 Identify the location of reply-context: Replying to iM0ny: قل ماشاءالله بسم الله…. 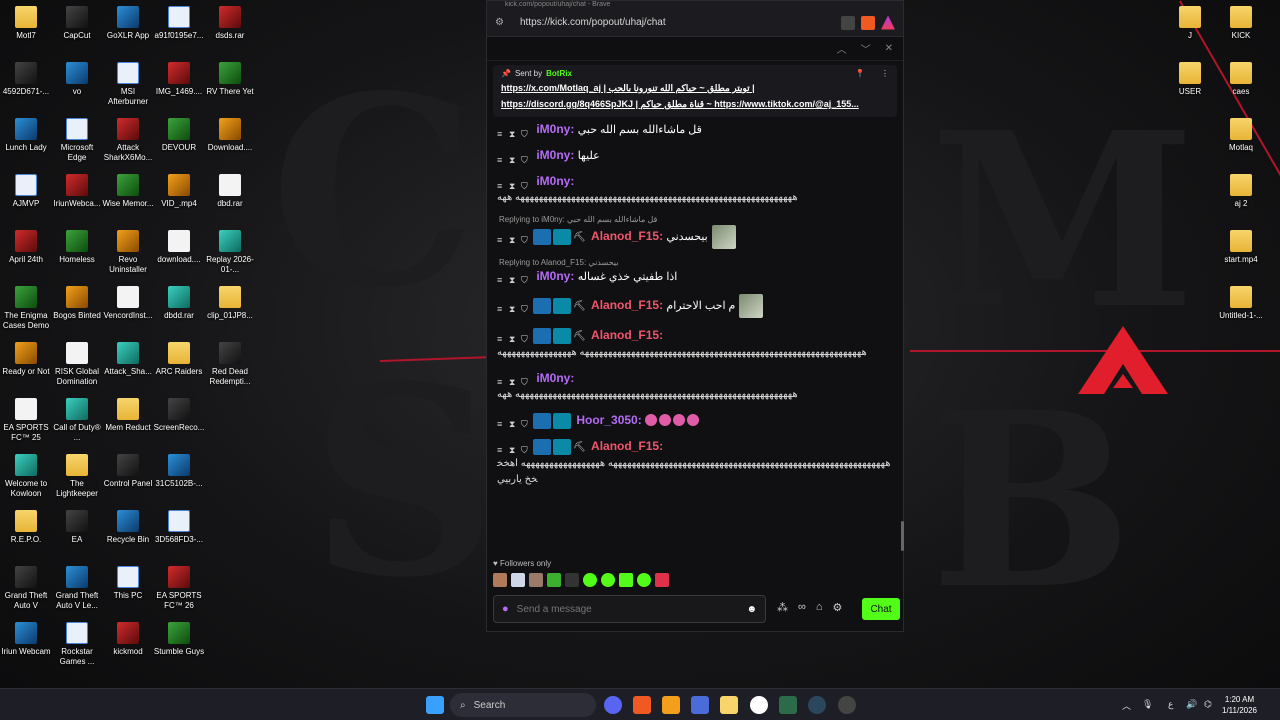
(696, 219).